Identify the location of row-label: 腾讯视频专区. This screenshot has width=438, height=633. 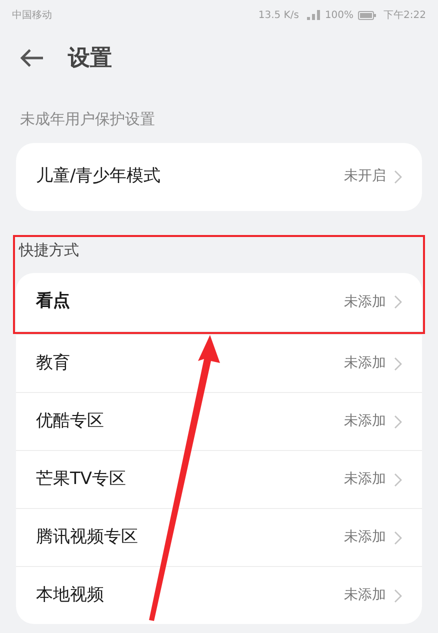
(87, 537).